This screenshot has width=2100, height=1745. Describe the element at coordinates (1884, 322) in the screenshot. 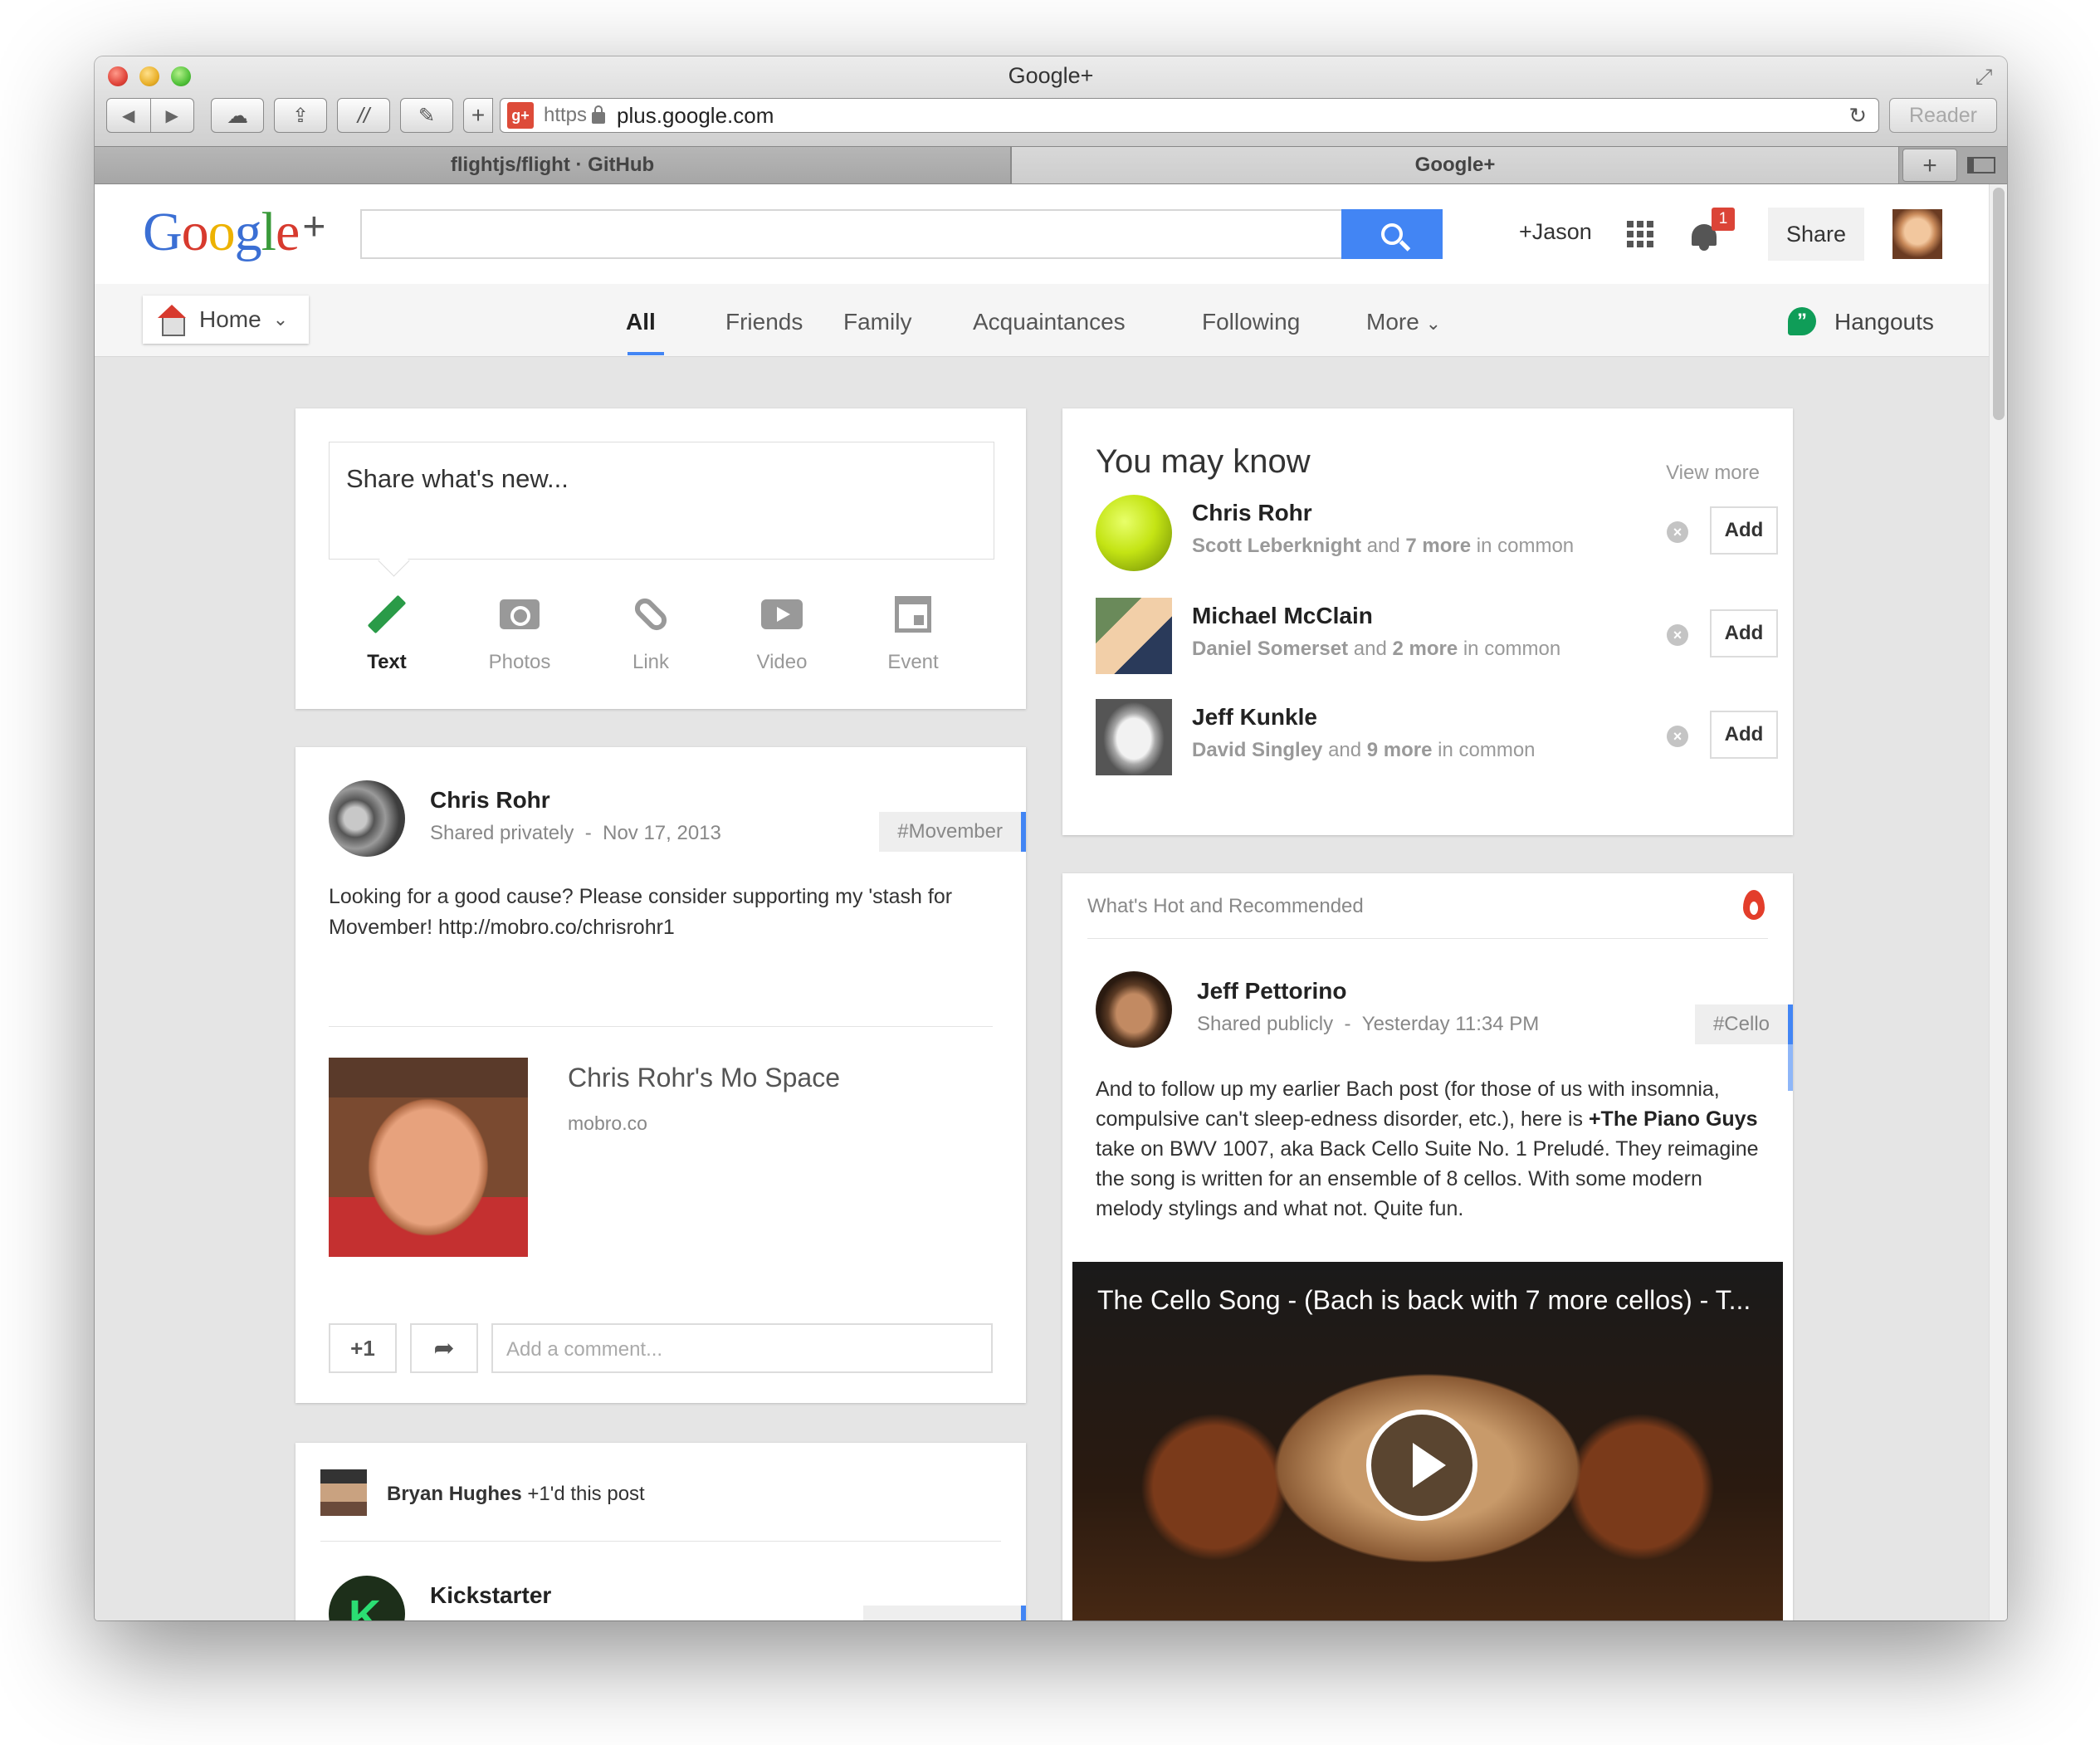

I see `hangouts-link: Hangouts` at that location.